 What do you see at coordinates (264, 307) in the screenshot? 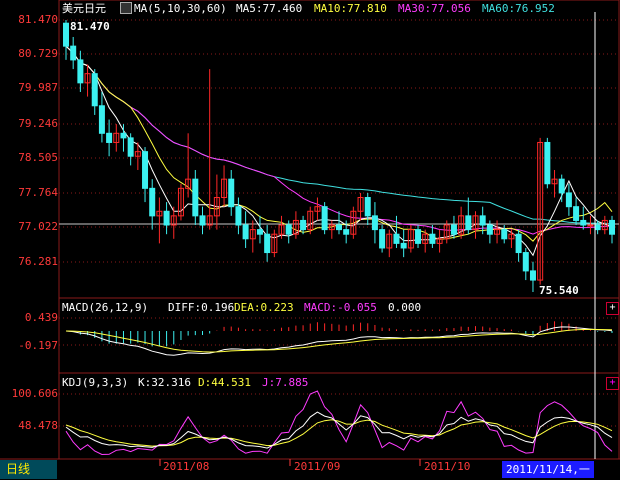
I see `macd-dea: DEA:0.223` at bounding box center [264, 307].